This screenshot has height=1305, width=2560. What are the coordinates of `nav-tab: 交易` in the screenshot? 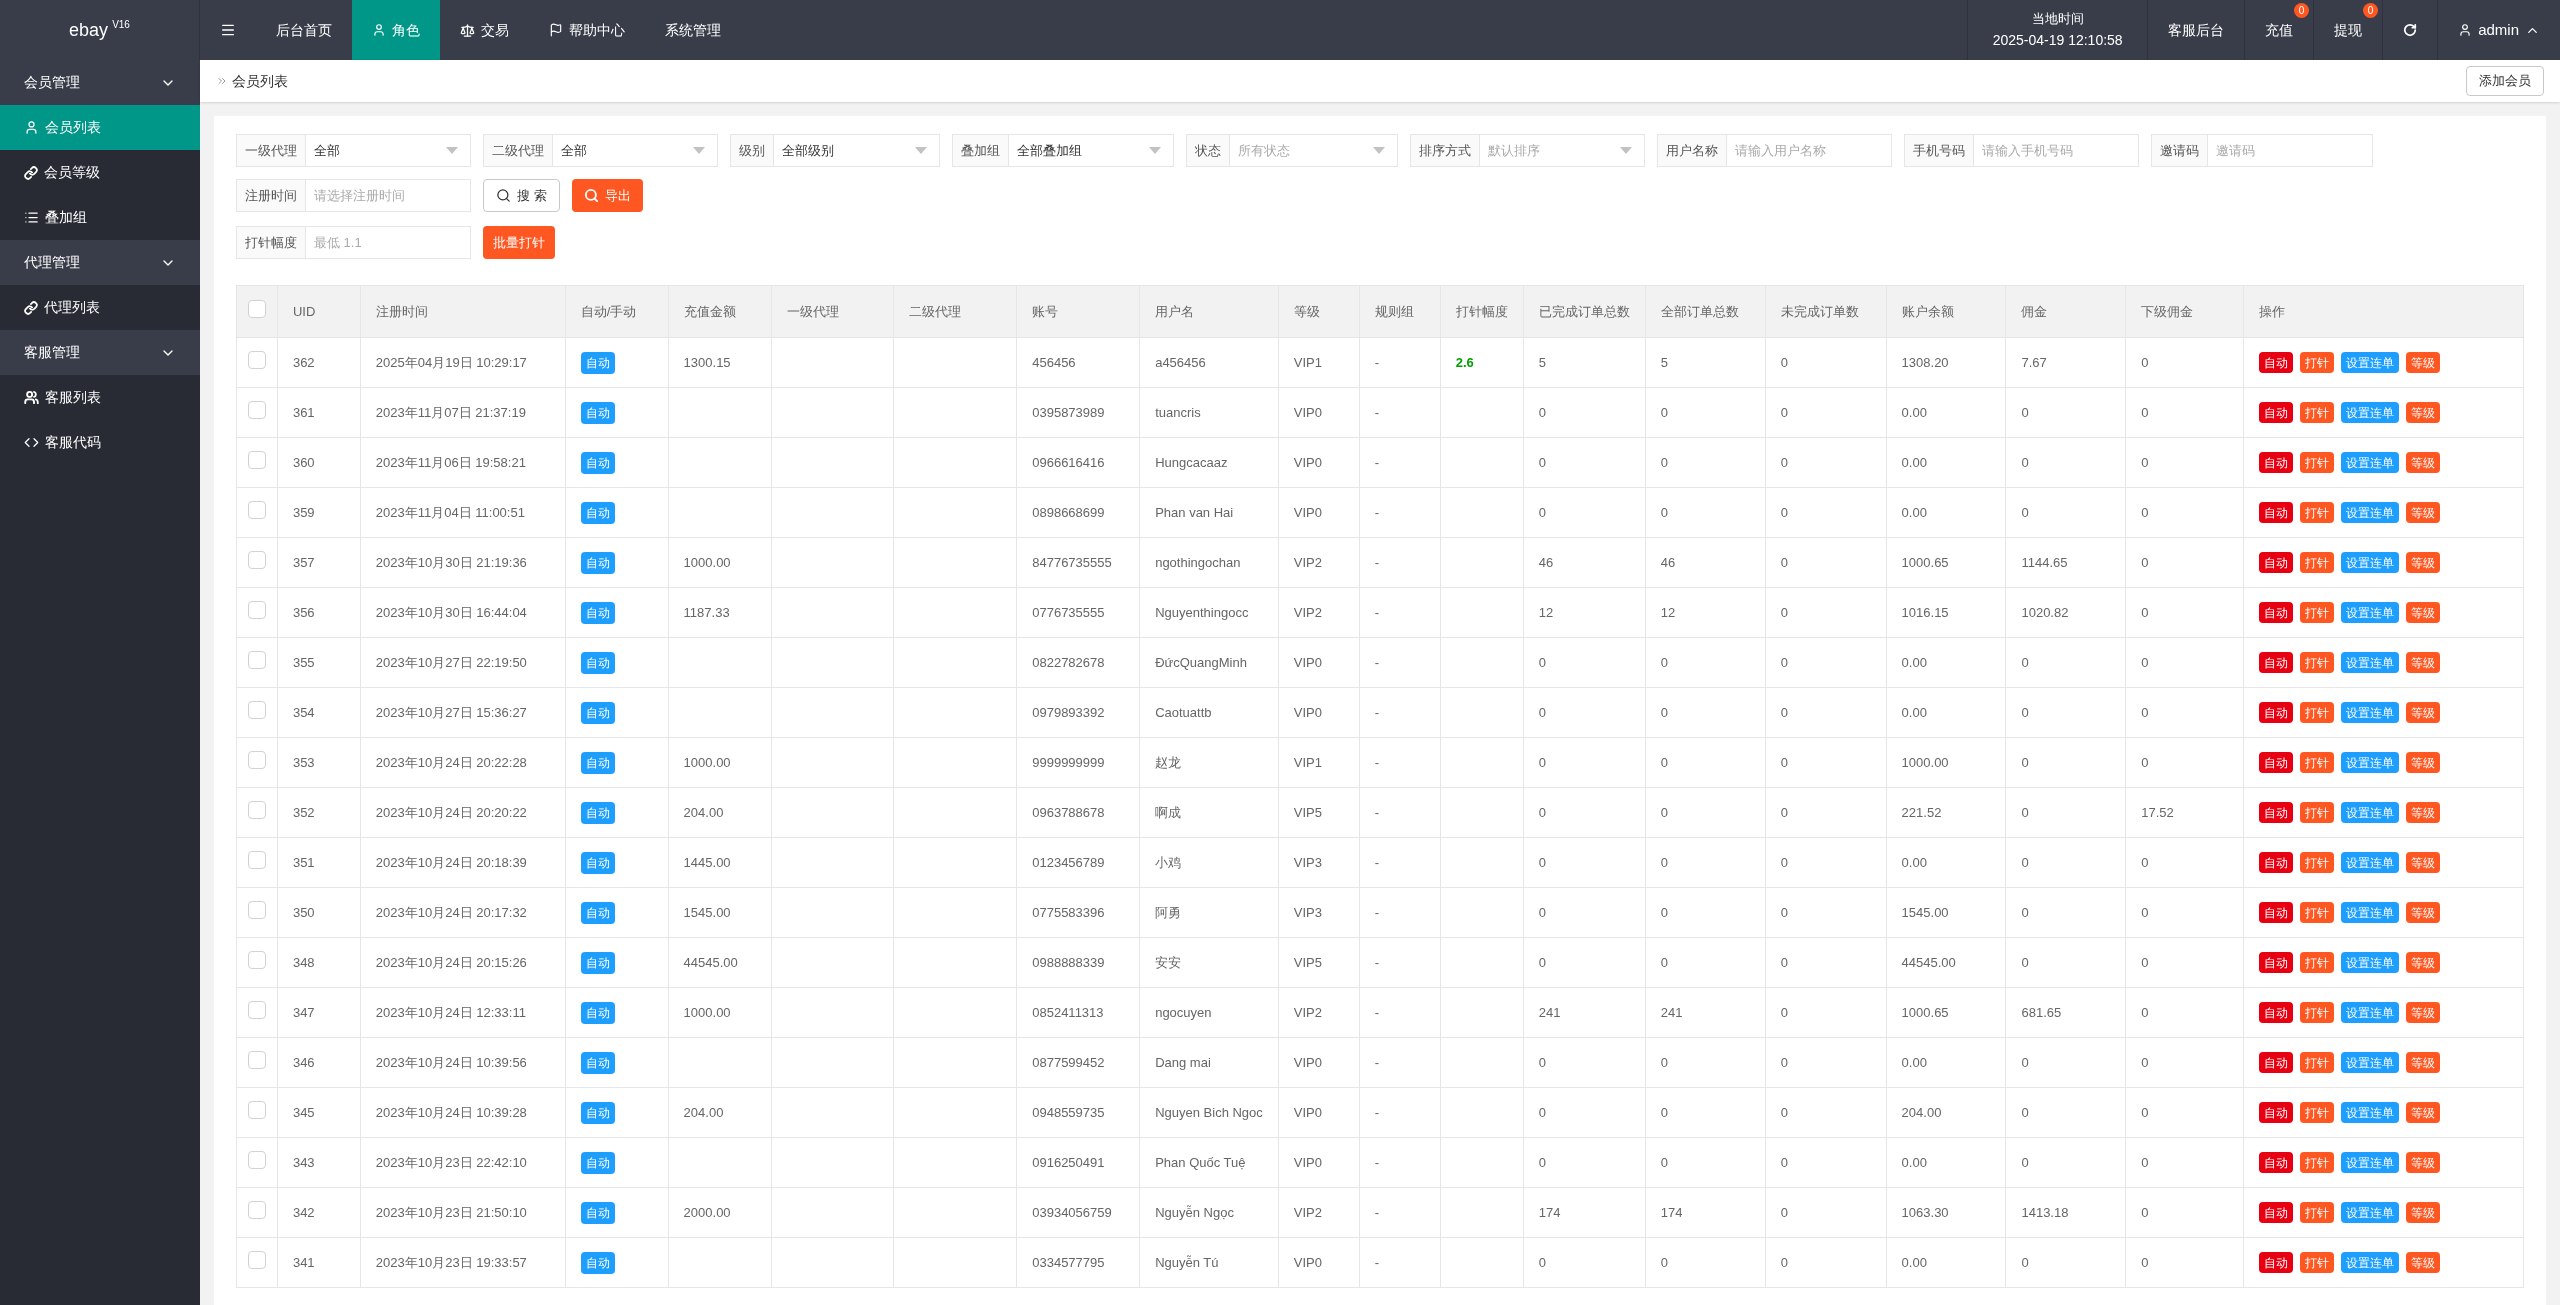 It's located at (484, 30).